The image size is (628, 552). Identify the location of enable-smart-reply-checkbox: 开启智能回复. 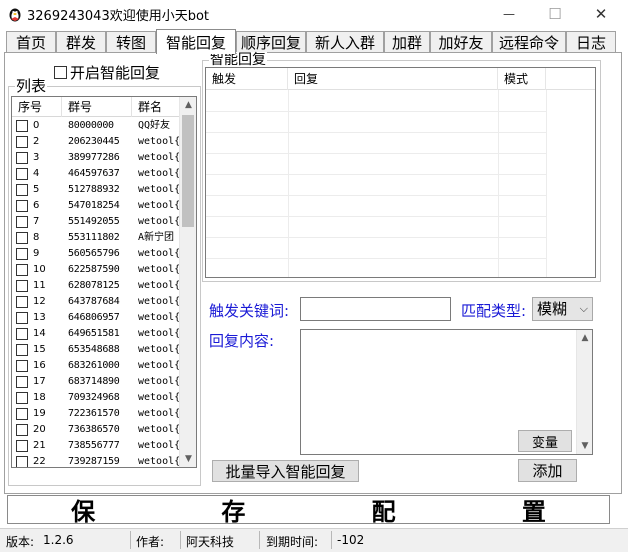
(107, 72).